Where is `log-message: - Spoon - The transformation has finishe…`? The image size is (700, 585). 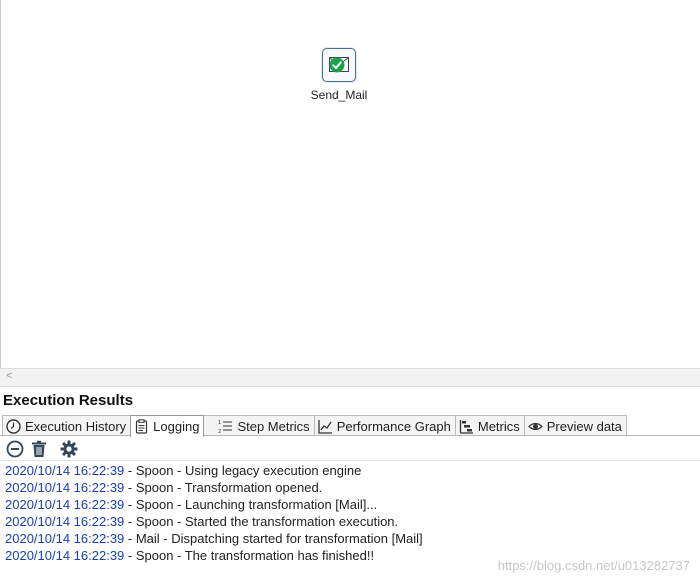 log-message: - Spoon - The transformation has finishe… is located at coordinates (249, 555).